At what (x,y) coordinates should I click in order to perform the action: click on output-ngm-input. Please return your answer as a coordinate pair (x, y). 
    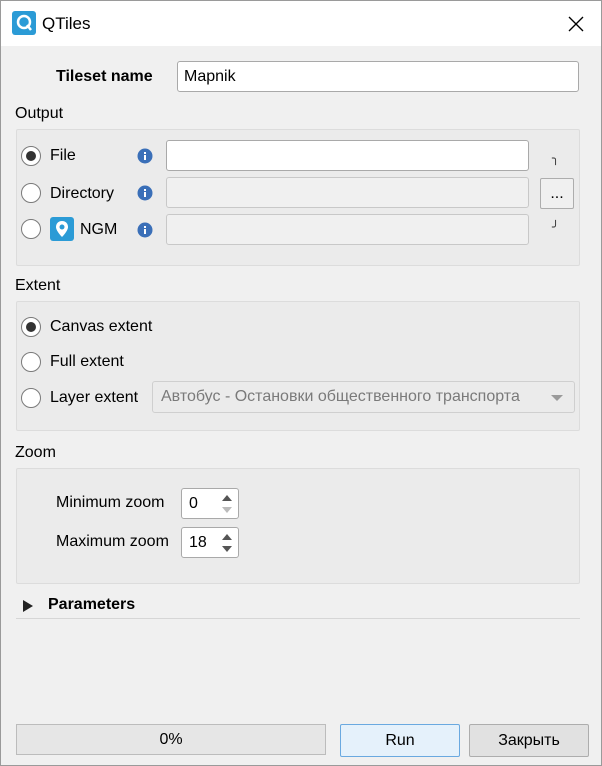
    Looking at the image, I should click on (347, 229).